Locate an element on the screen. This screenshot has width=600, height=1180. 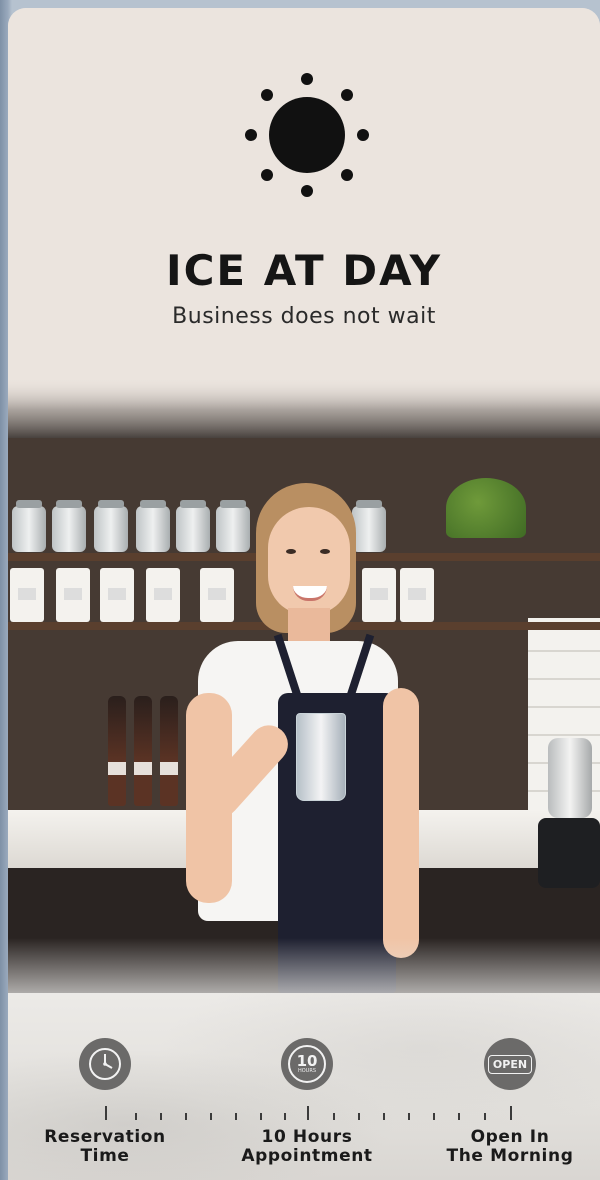
sun-icon is located at coordinates (307, 135).